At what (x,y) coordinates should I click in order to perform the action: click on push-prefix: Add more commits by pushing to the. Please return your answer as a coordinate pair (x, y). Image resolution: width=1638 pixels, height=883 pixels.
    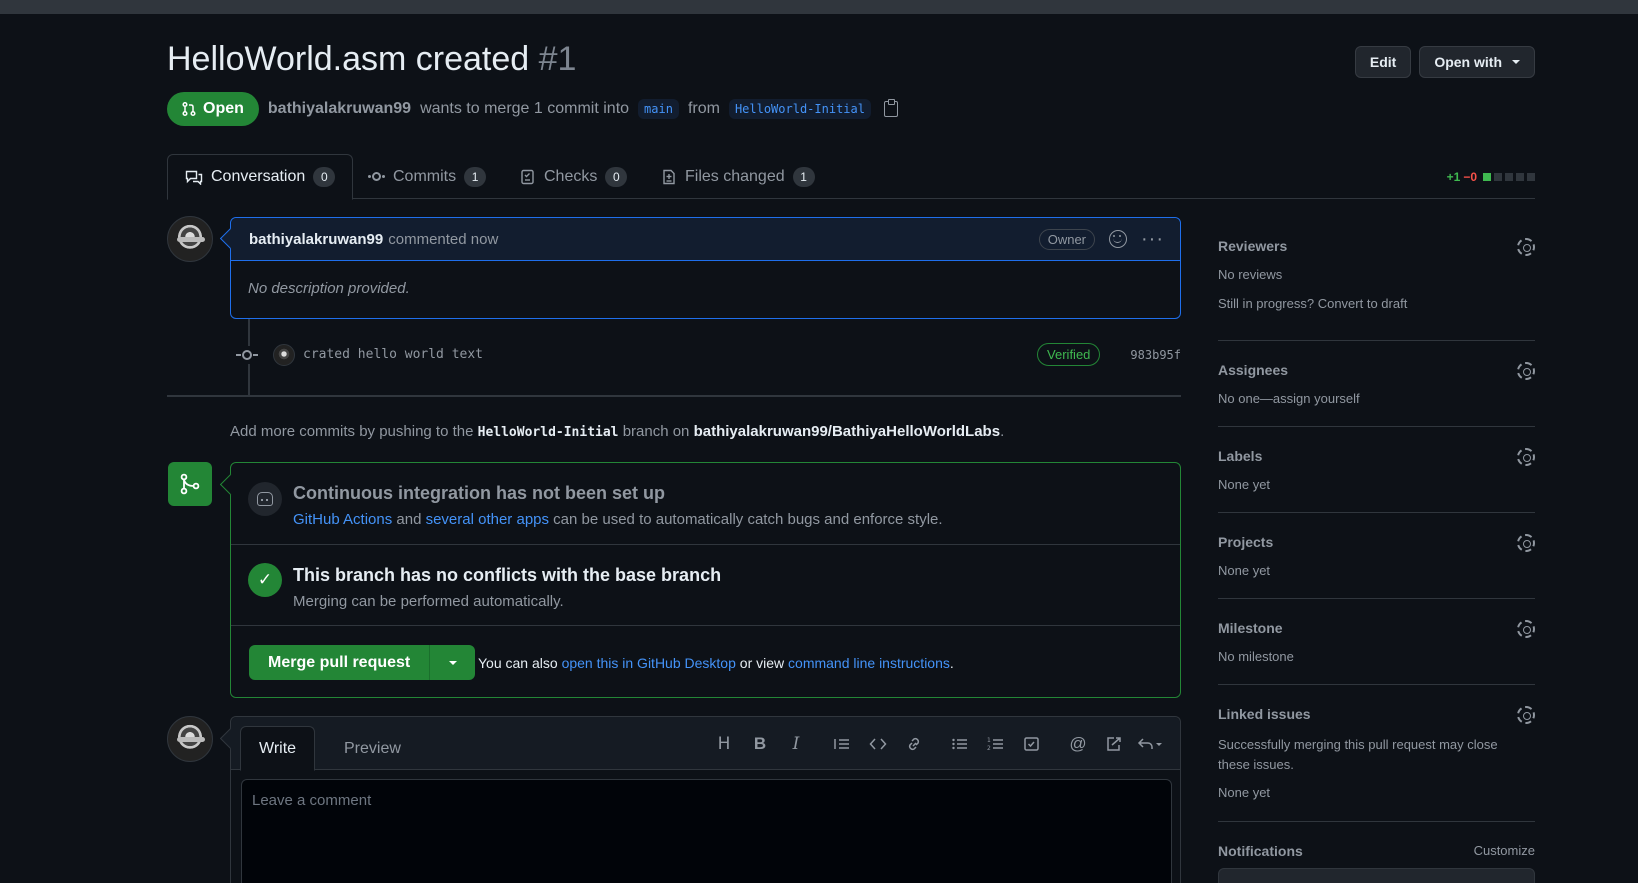
    Looking at the image, I should click on (352, 431).